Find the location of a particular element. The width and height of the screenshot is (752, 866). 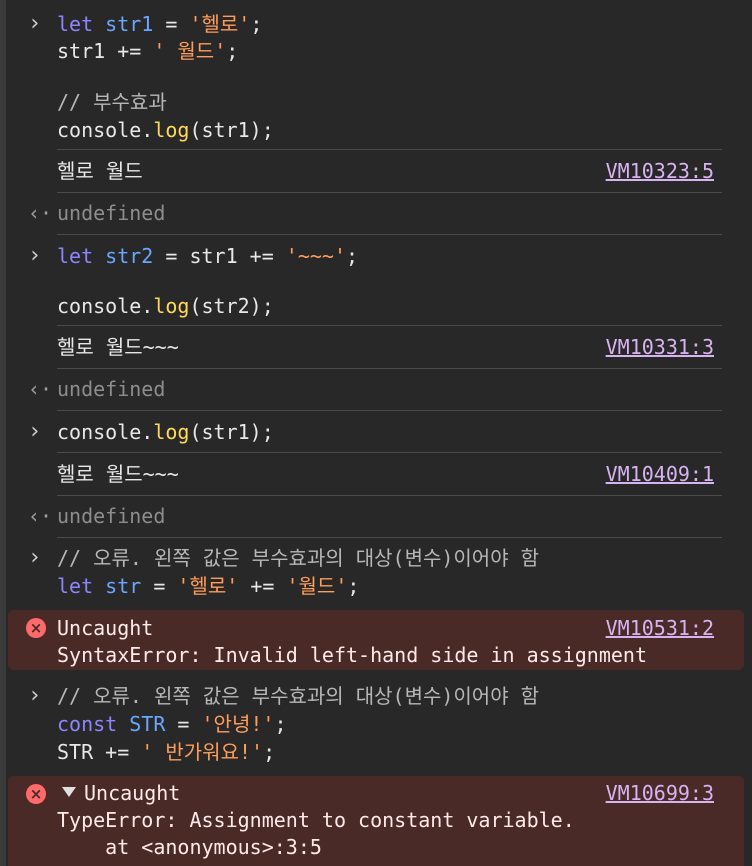

code-line: let str = '헬로' += '월드'; is located at coordinates (208, 586).